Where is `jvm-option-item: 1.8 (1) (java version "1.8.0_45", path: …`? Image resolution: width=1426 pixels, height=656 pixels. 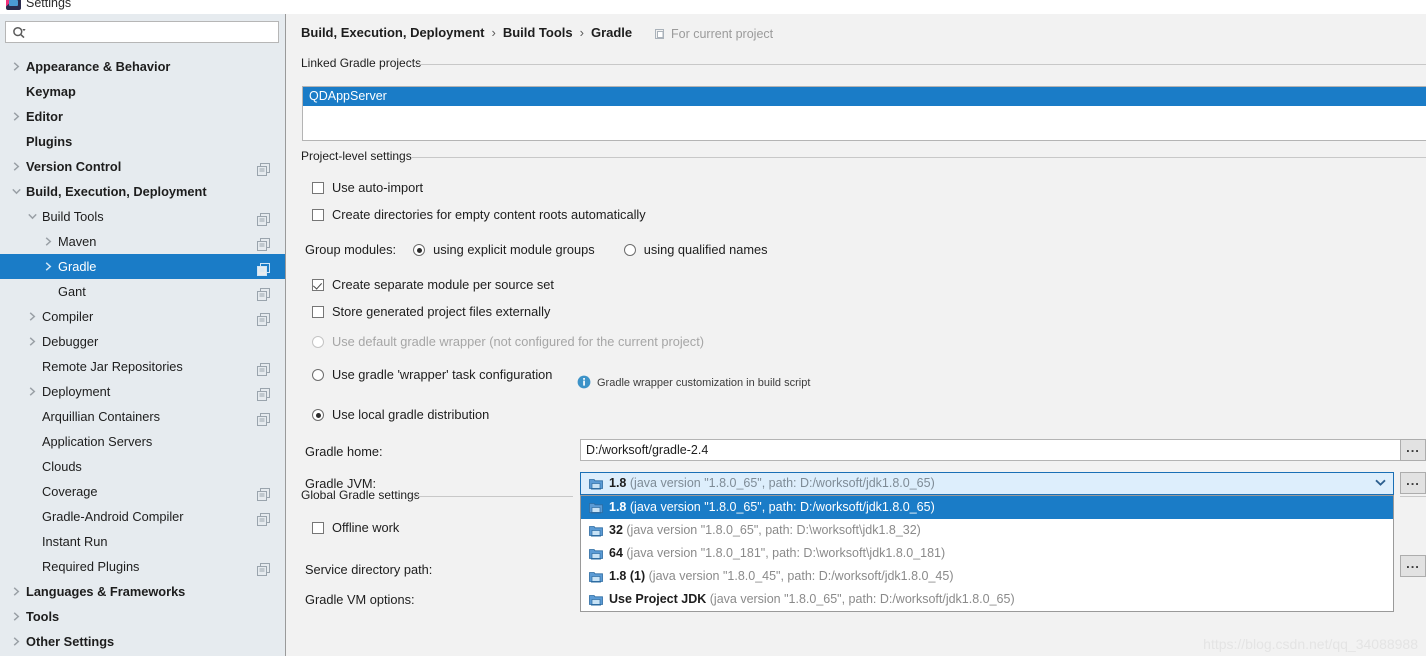 jvm-option-item: 1.8 (1) (java version "1.8.0_45", path: … is located at coordinates (987, 576).